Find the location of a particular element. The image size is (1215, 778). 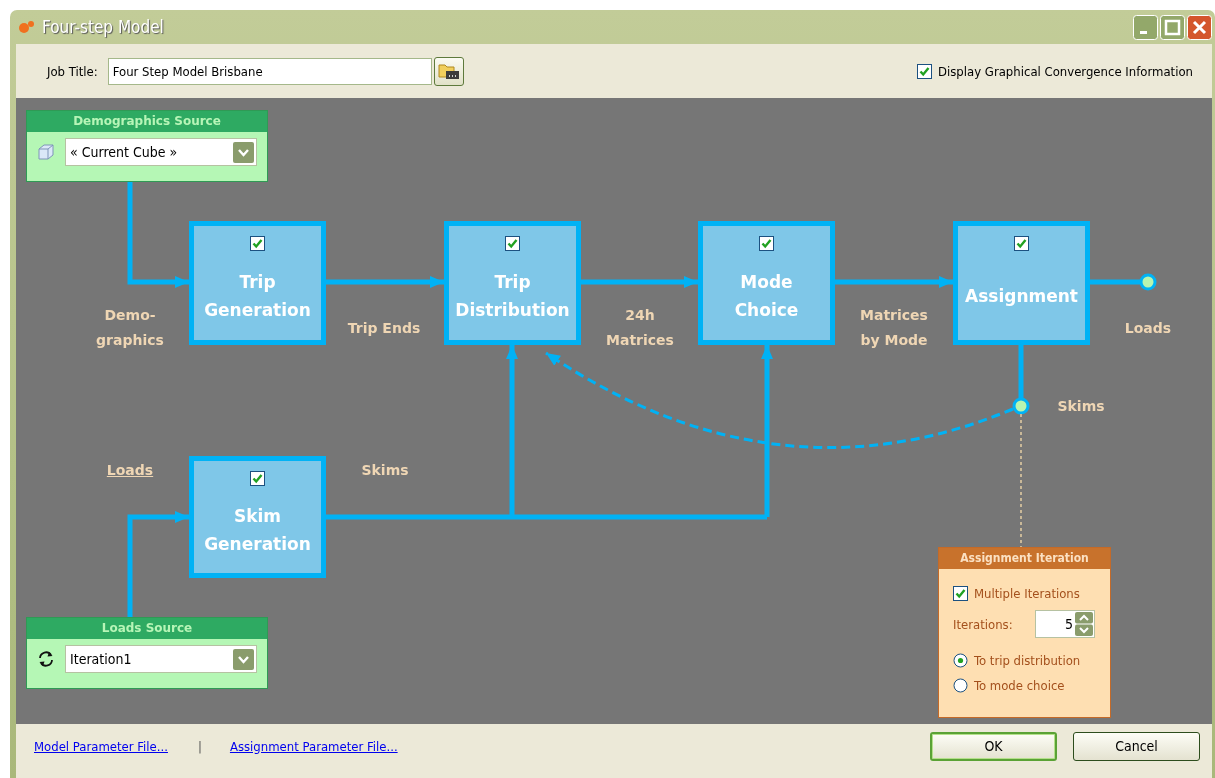

folder-icon is located at coordinates (448, 71).